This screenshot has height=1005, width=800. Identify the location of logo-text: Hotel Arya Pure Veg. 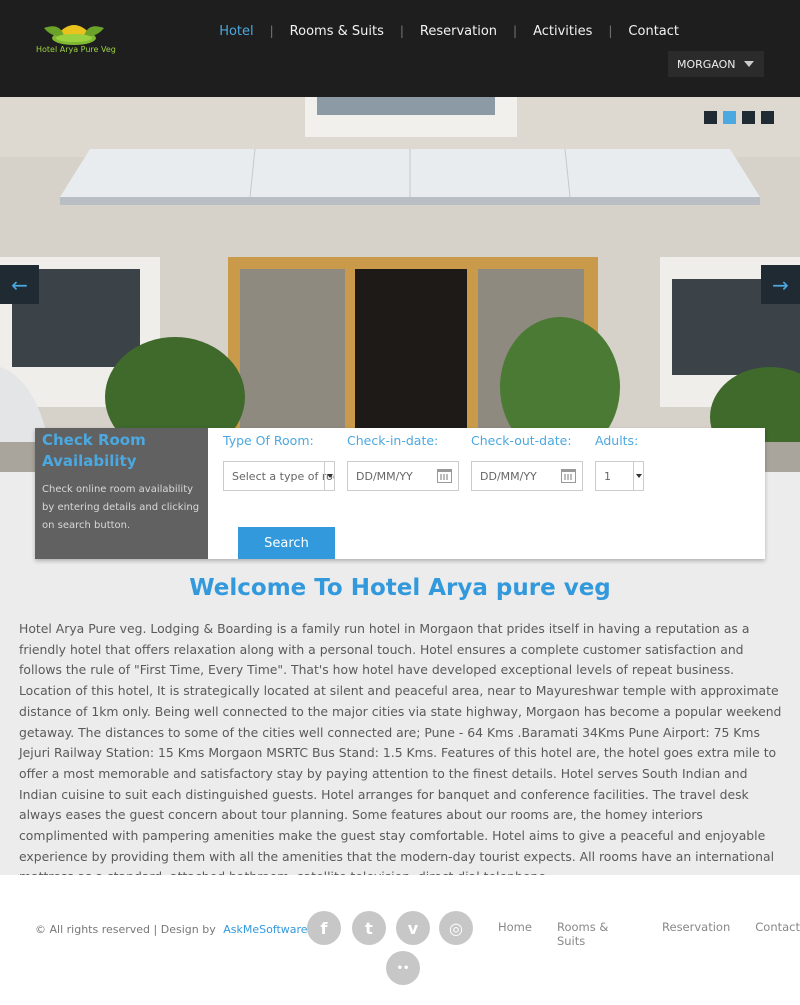
(76, 49).